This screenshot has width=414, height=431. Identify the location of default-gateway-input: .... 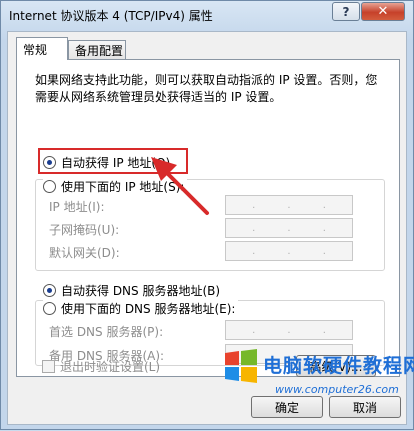
(289, 251).